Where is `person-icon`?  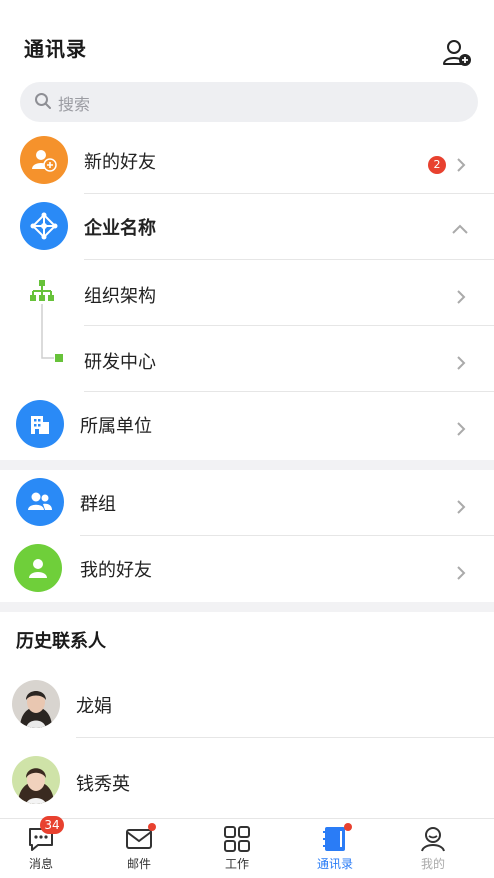
person-icon is located at coordinates (38, 568).